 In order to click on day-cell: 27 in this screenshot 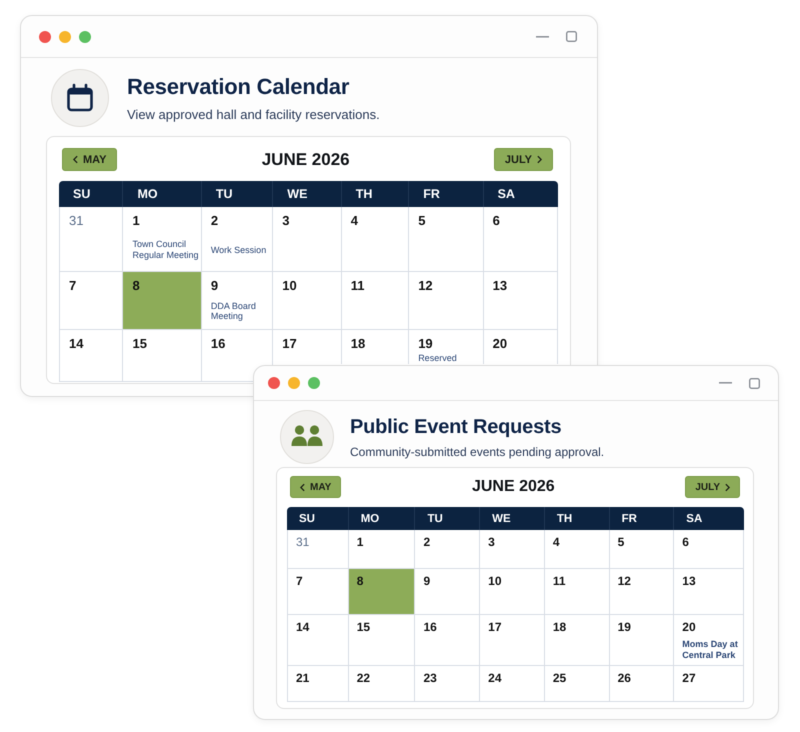, I will do `click(709, 684)`.